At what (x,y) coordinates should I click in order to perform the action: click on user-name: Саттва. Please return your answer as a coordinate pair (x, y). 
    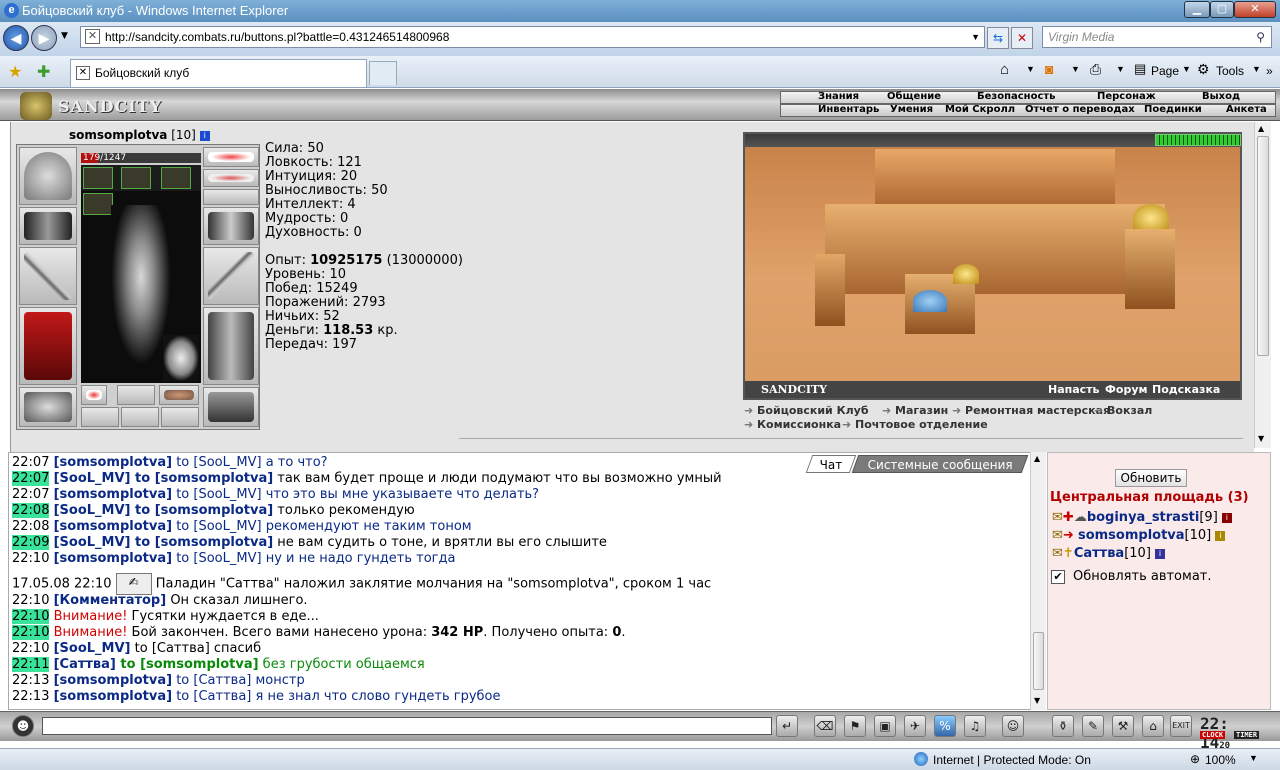
    Looking at the image, I should click on (1099, 553).